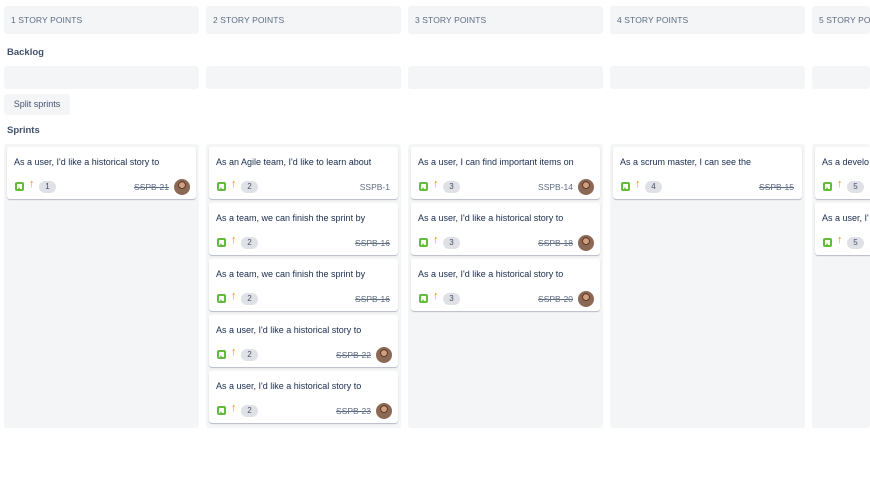 This screenshot has height=495, width=870. Describe the element at coordinates (555, 243) in the screenshot. I see `issue-key: SSPB-18` at that location.